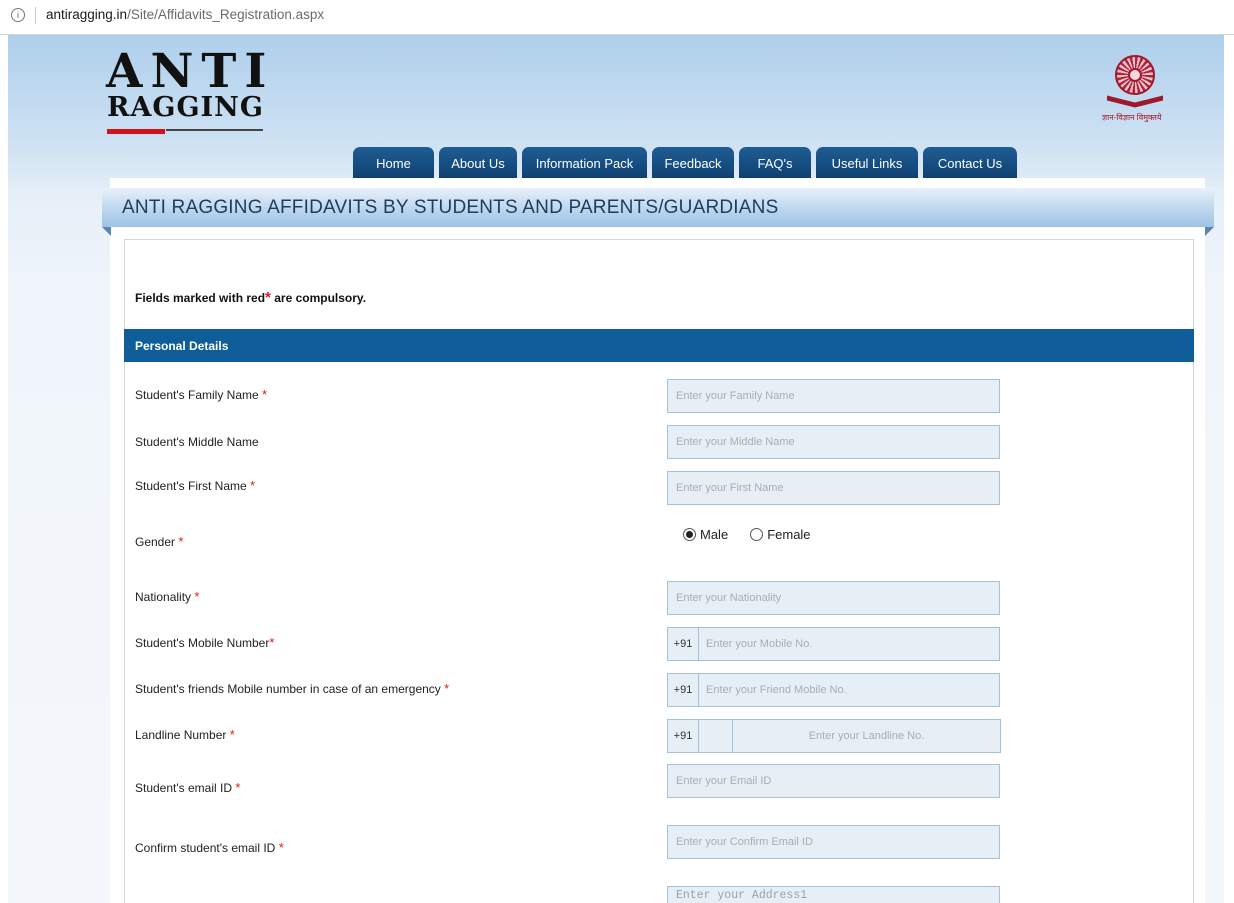 The image size is (1234, 903). I want to click on nationality-label: Nationality *, so click(167, 596).